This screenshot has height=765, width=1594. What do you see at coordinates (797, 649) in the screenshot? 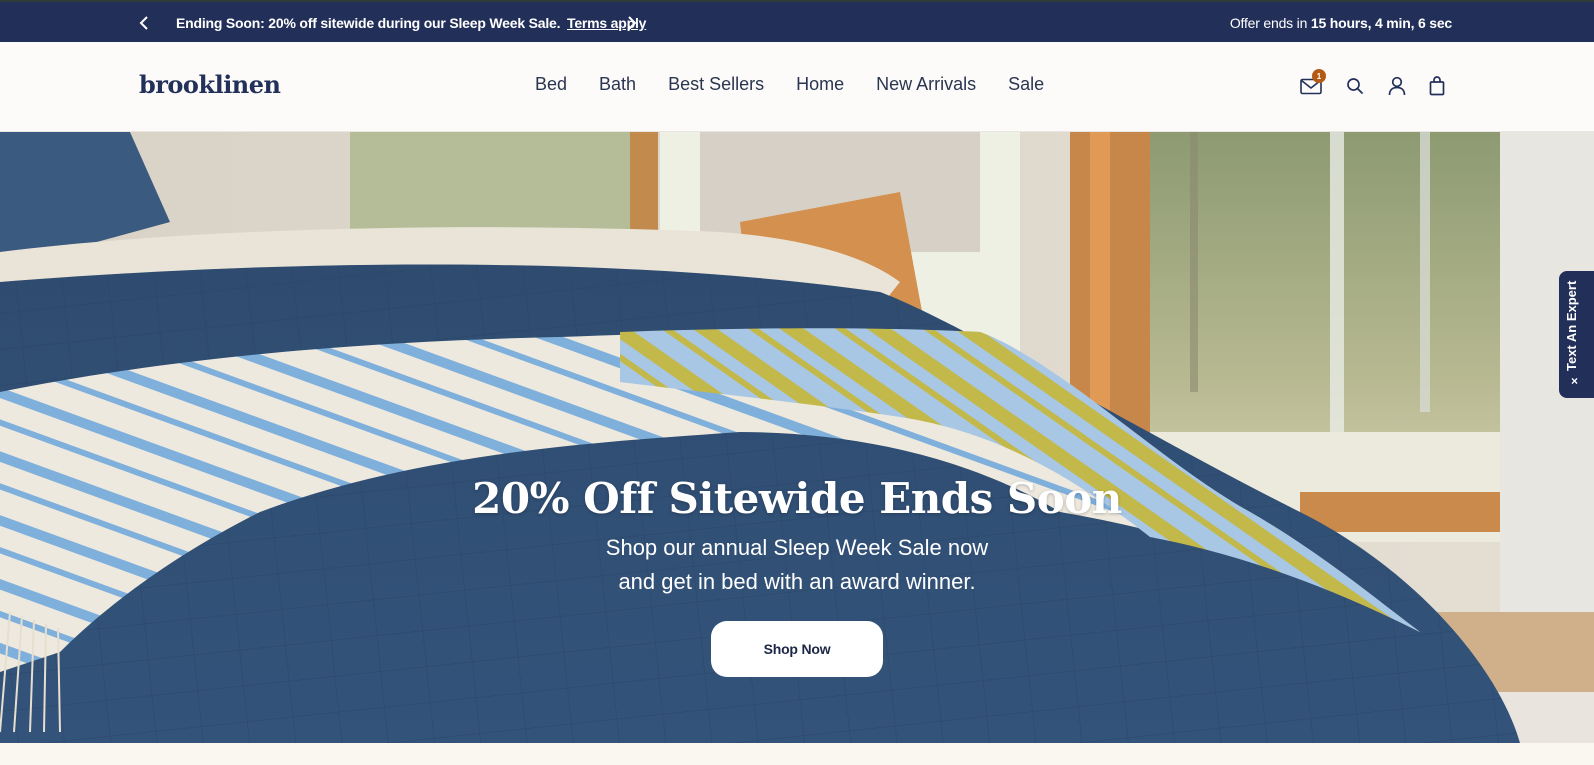
I see `shop-now-button: Shop Now` at bounding box center [797, 649].